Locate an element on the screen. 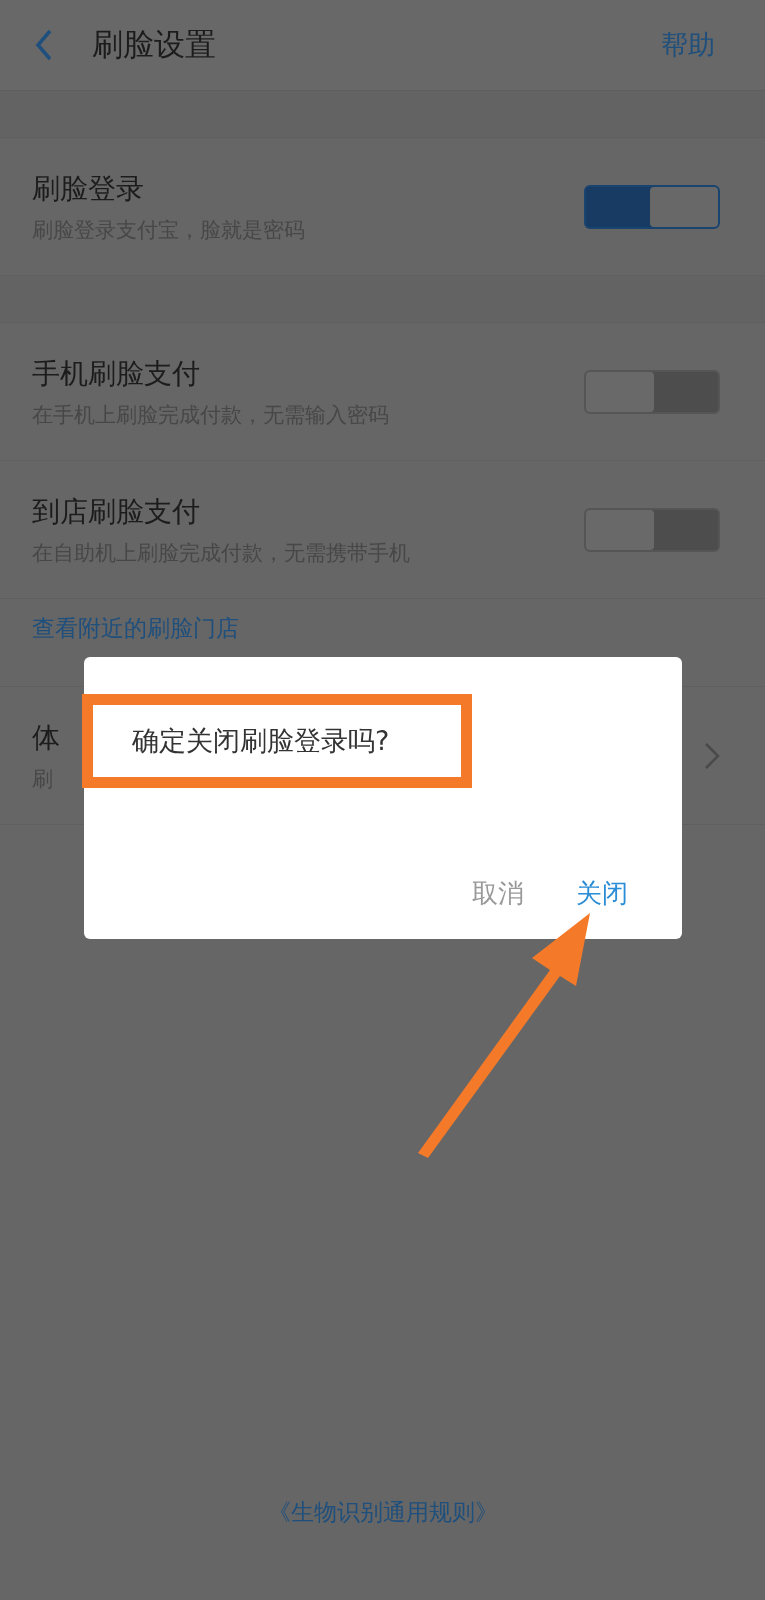  back-icon is located at coordinates (44, 45).